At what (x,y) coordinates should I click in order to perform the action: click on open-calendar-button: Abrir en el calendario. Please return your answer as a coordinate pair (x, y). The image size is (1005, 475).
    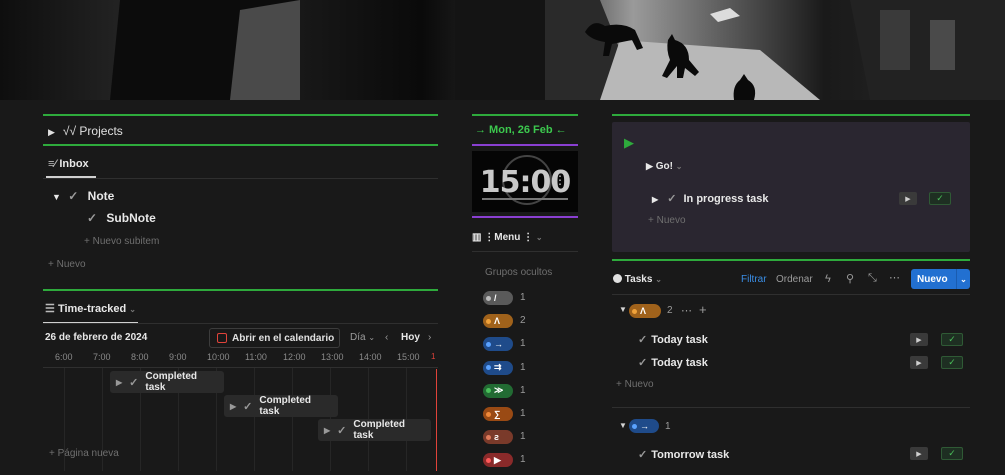
    Looking at the image, I should click on (274, 338).